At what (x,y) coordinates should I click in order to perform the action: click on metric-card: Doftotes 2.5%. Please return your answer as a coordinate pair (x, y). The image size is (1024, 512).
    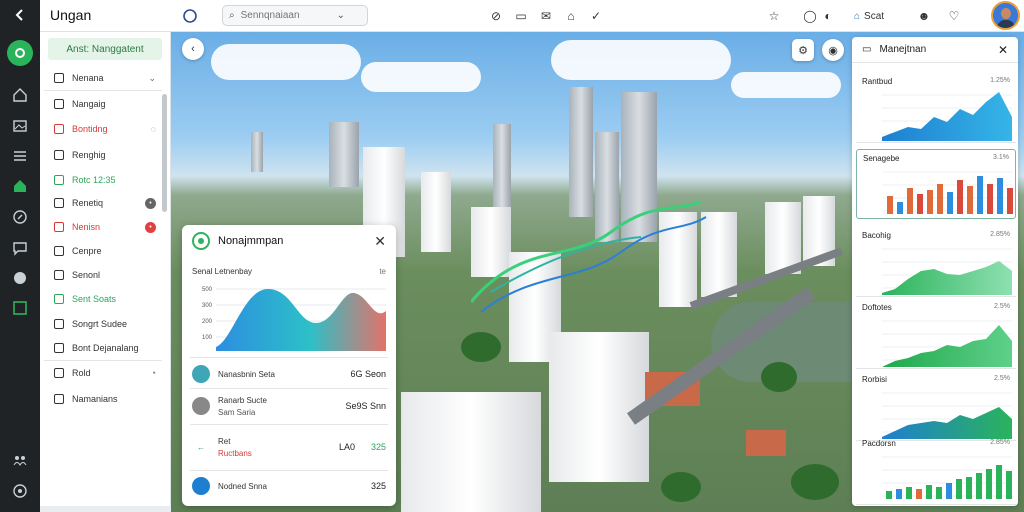
    Looking at the image, I should click on (936, 334).